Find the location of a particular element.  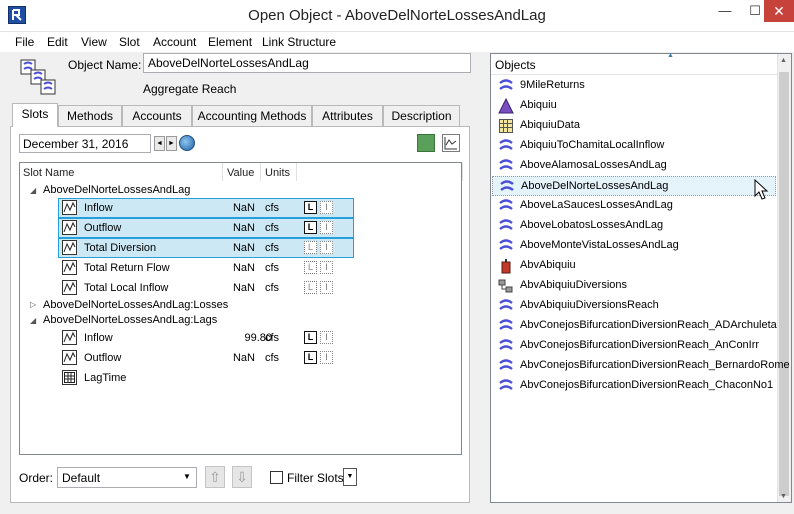

object-list-item: AbiquiuData is located at coordinates (634, 126).